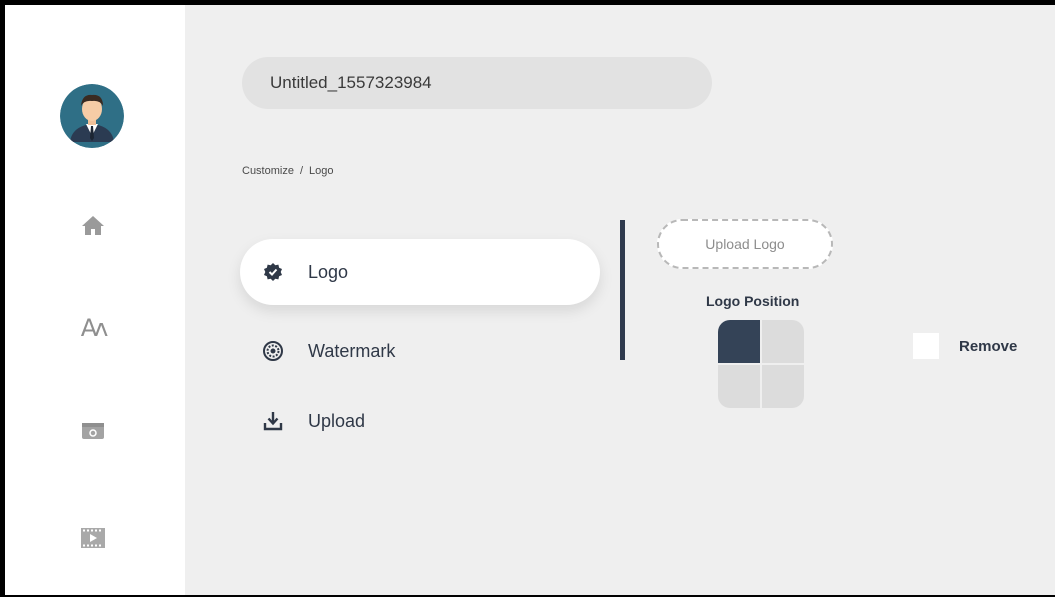  What do you see at coordinates (273, 272) in the screenshot?
I see `badge-check-icon` at bounding box center [273, 272].